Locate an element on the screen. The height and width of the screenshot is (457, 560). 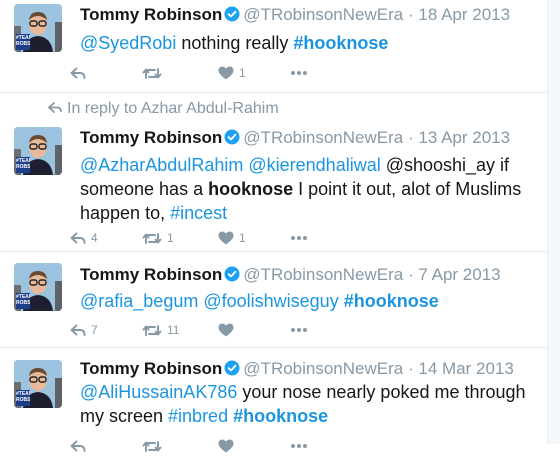
mention-link: @kierendhaliwal is located at coordinates (314, 165).